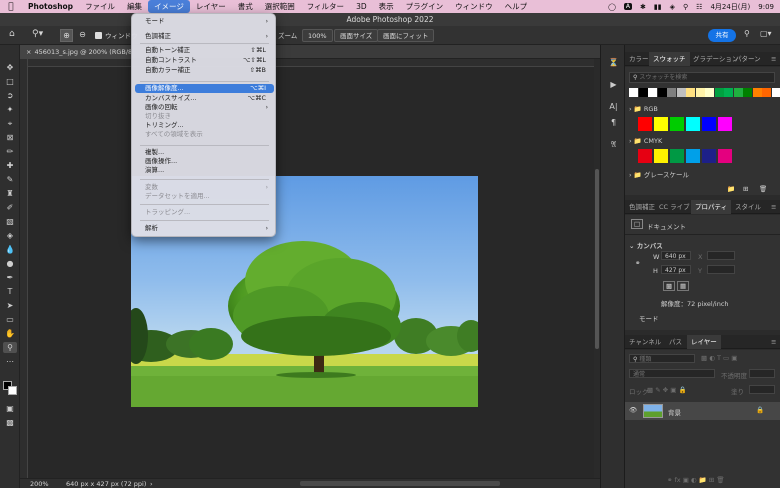 The height and width of the screenshot is (488, 780). What do you see at coordinates (643, 109) in the screenshot?
I see `swatch-group-rgb: › 📁 RGB` at bounding box center [643, 109].